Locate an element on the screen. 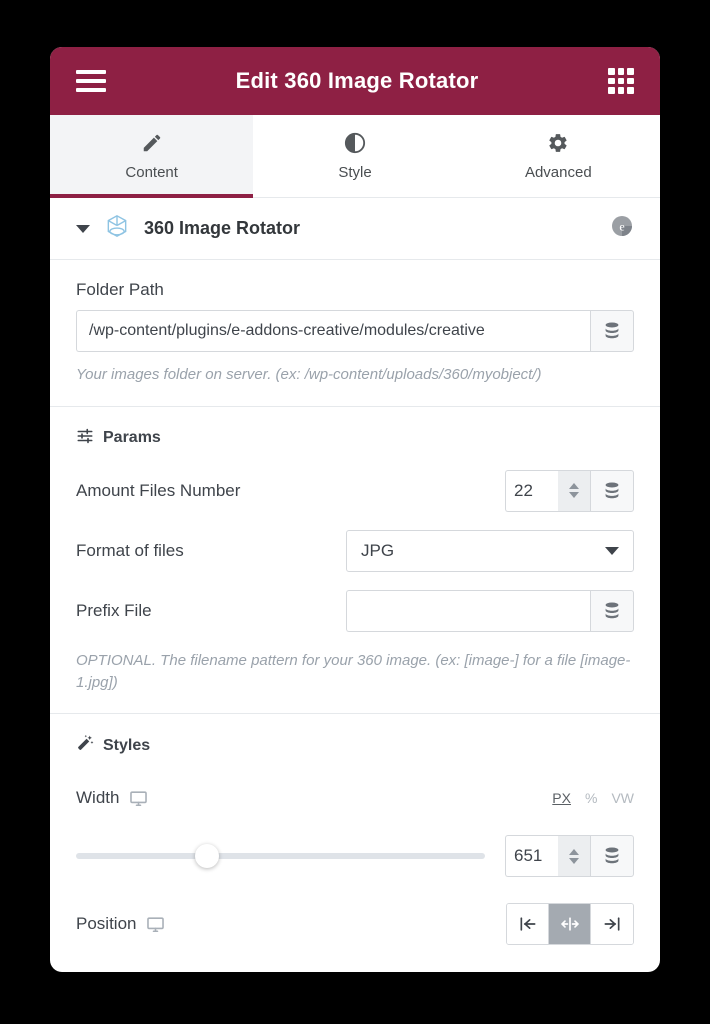 Image resolution: width=710 pixels, height=1024 pixels. page-title: Edit 360 Image Rotator is located at coordinates (357, 80).